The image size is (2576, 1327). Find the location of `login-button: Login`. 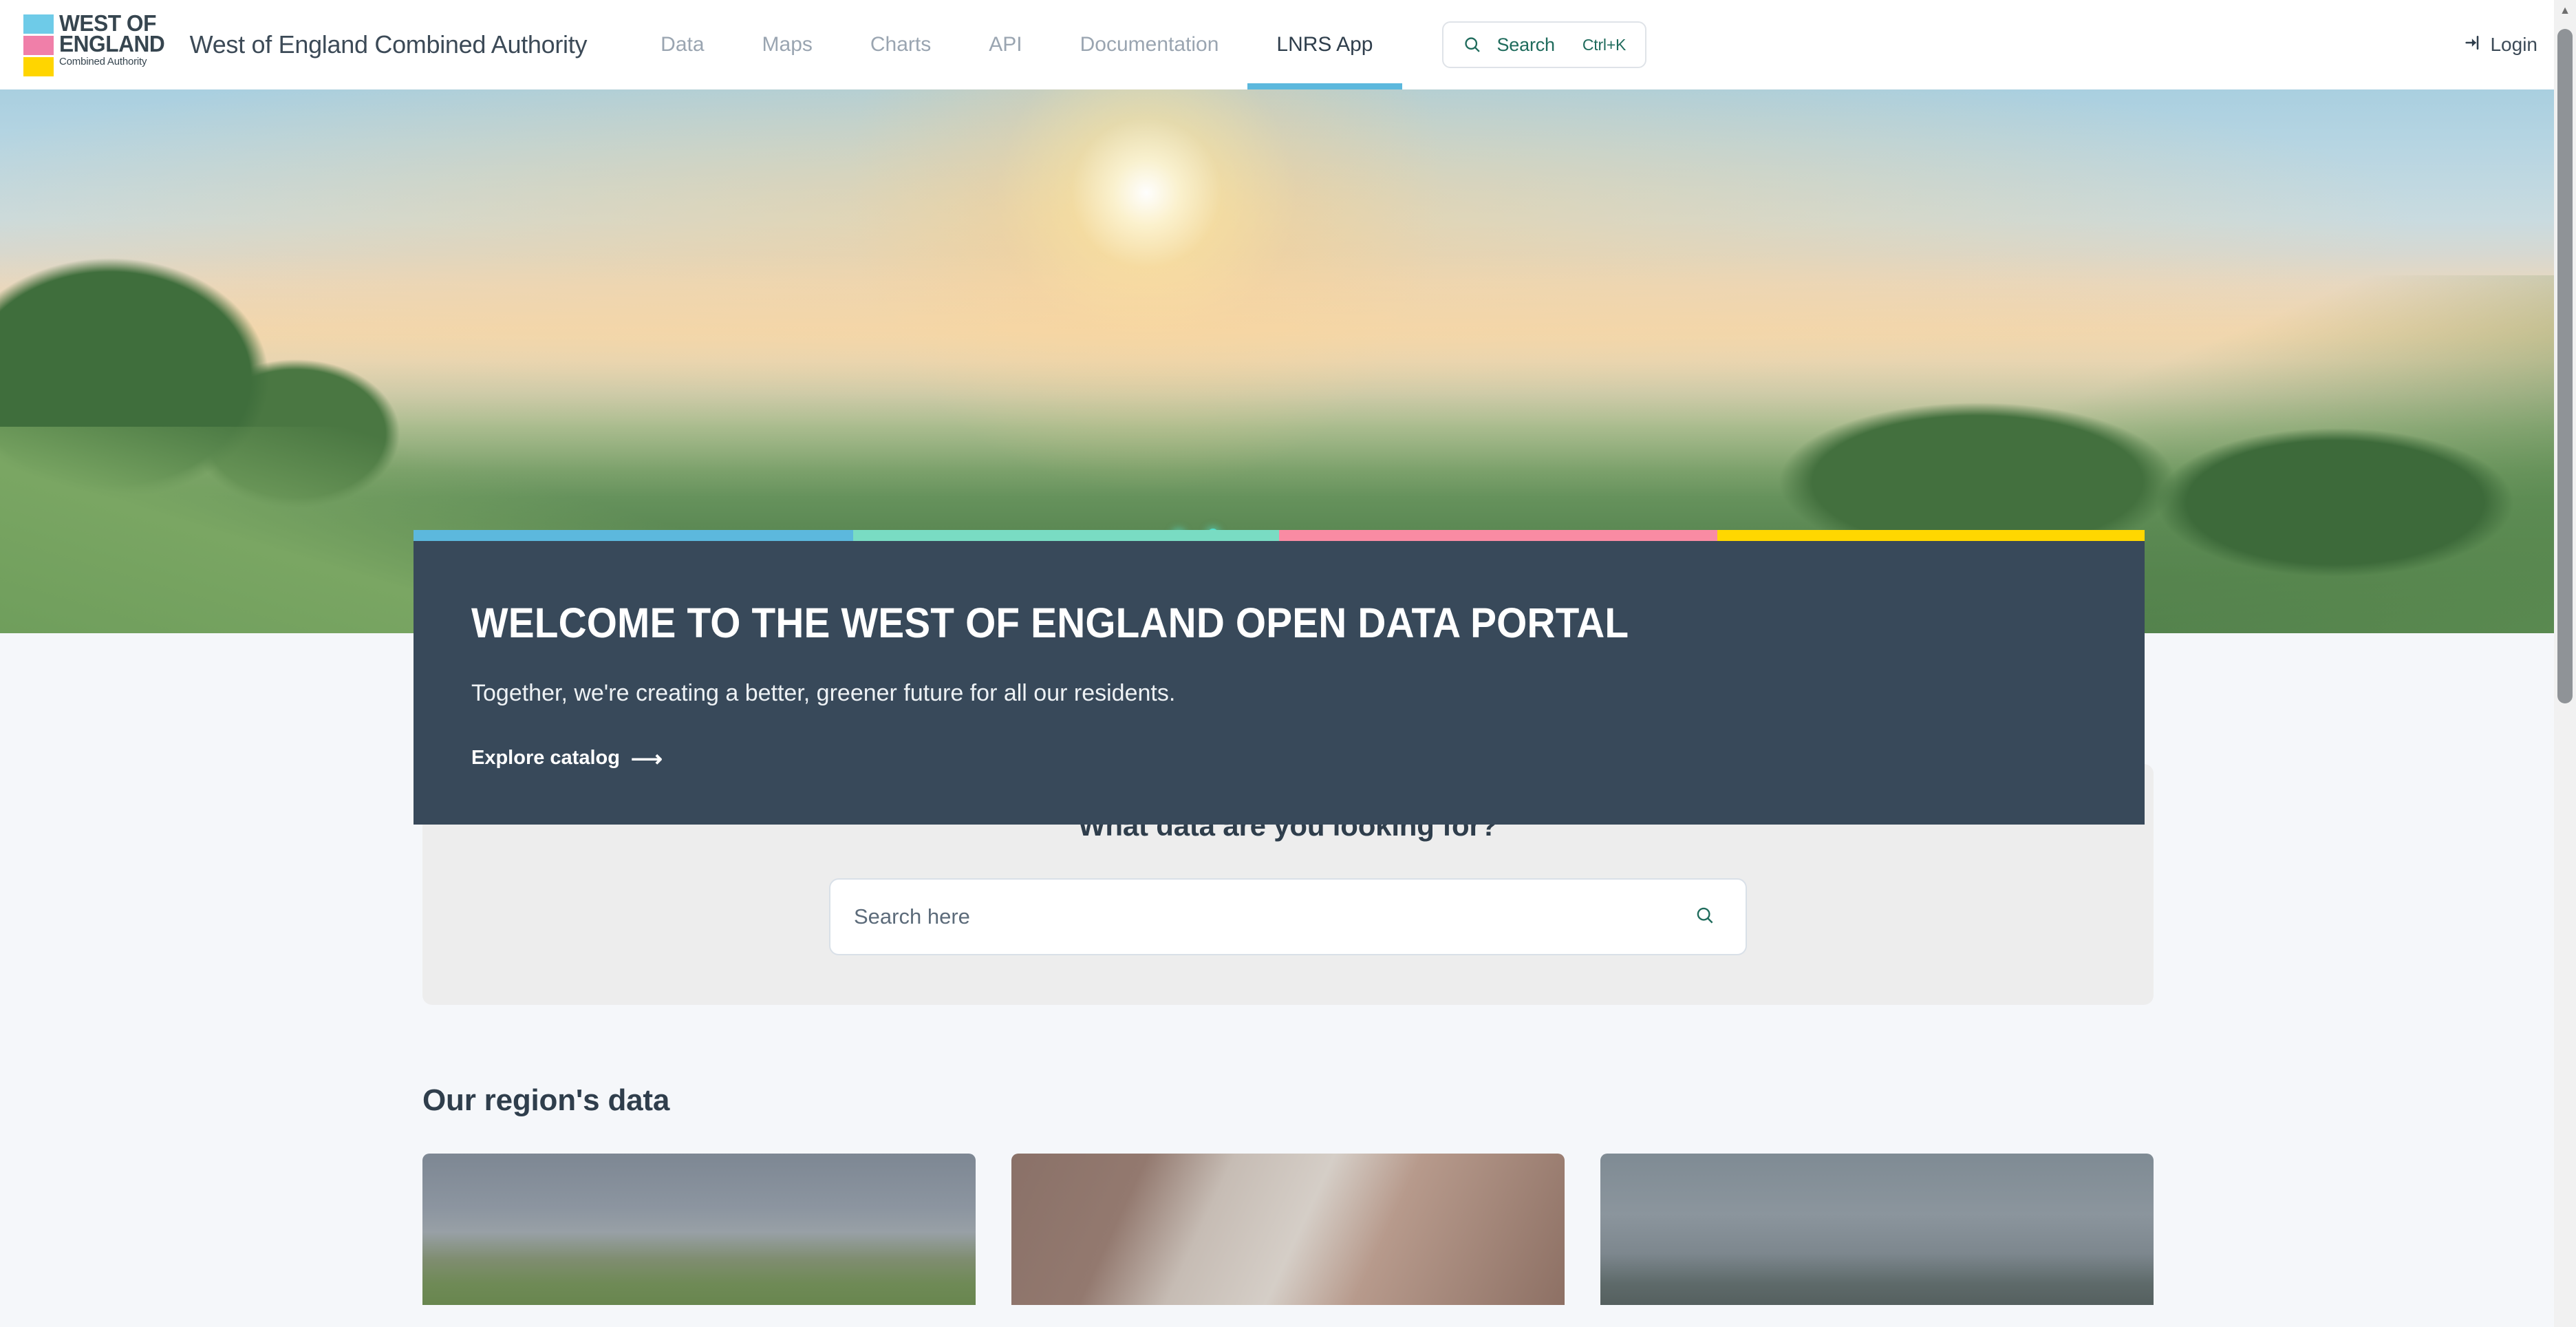

login-button: Login is located at coordinates (2500, 45).